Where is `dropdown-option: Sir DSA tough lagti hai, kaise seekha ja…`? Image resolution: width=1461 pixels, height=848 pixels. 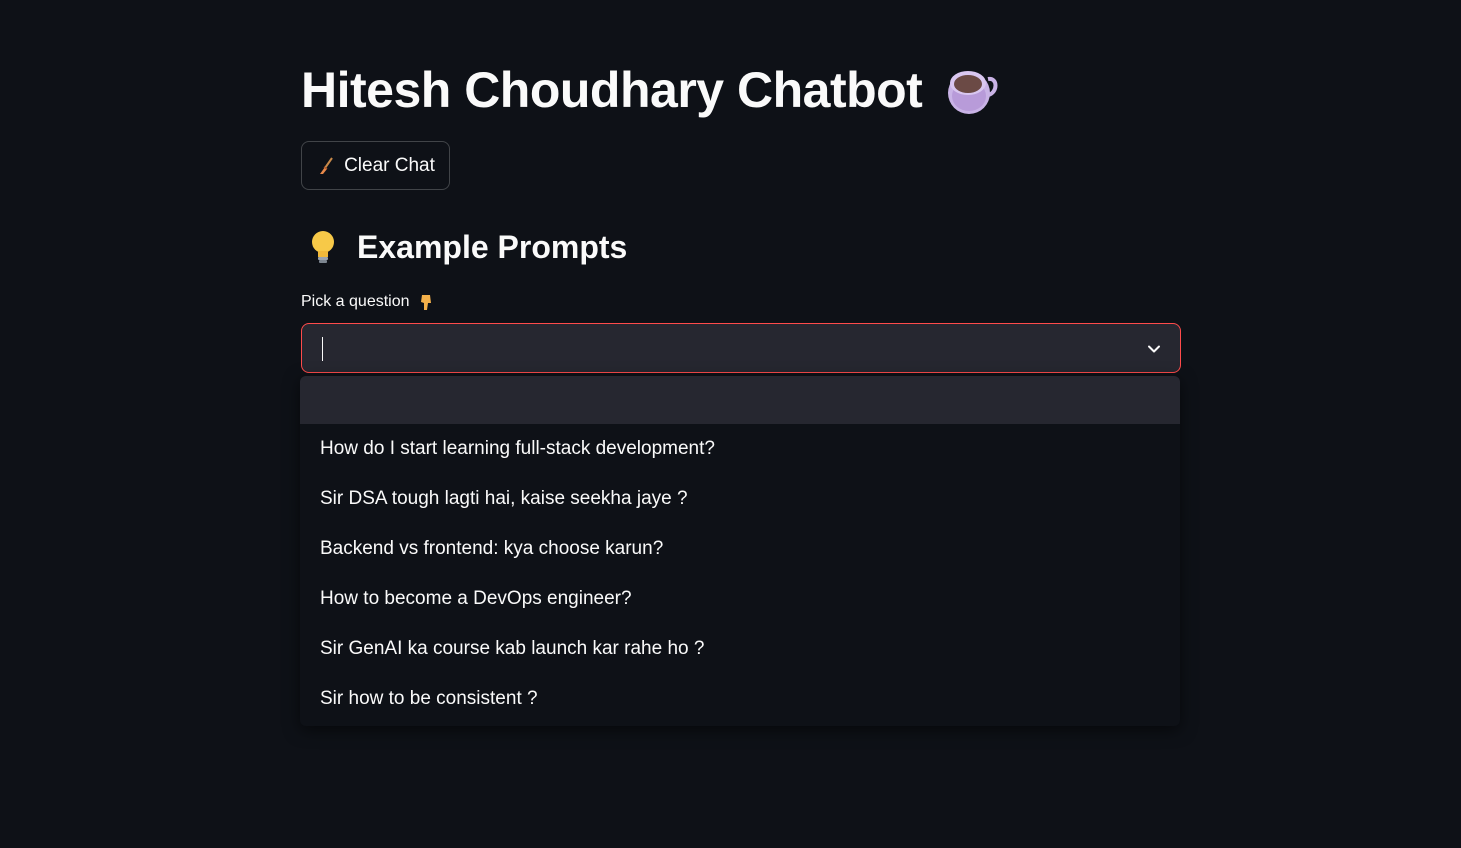 dropdown-option: Sir DSA tough lagti hai, kaise seekha ja… is located at coordinates (740, 499).